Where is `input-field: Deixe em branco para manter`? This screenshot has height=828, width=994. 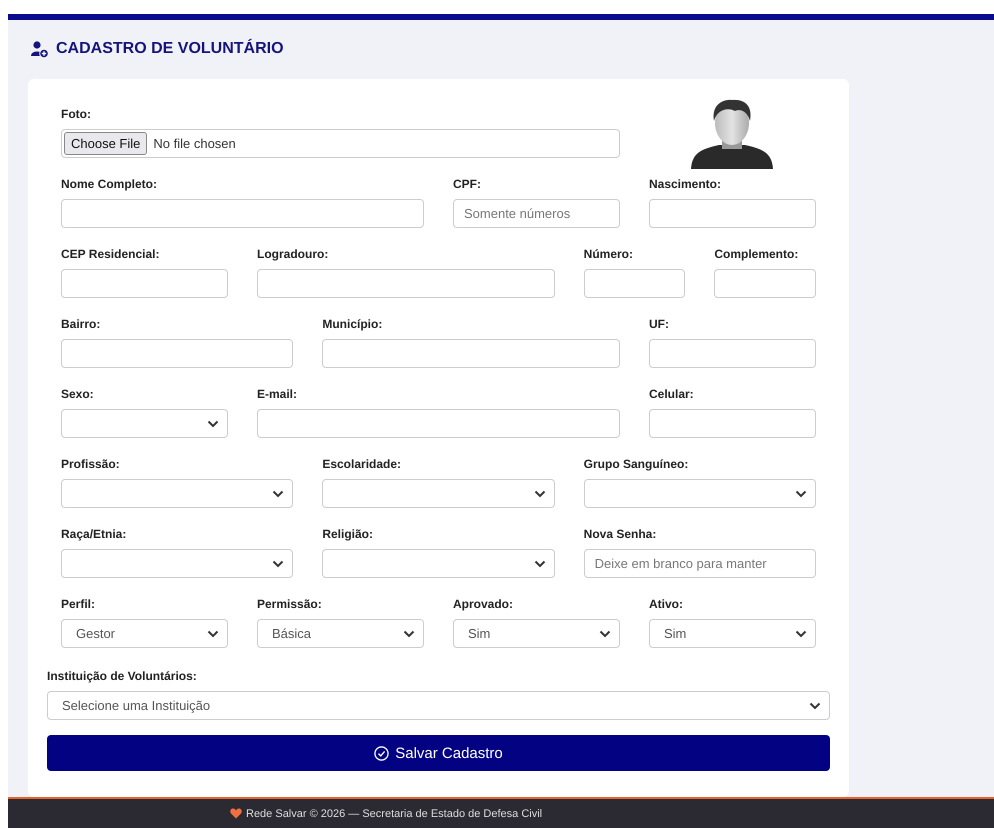
input-field: Deixe em branco para manter is located at coordinates (700, 563).